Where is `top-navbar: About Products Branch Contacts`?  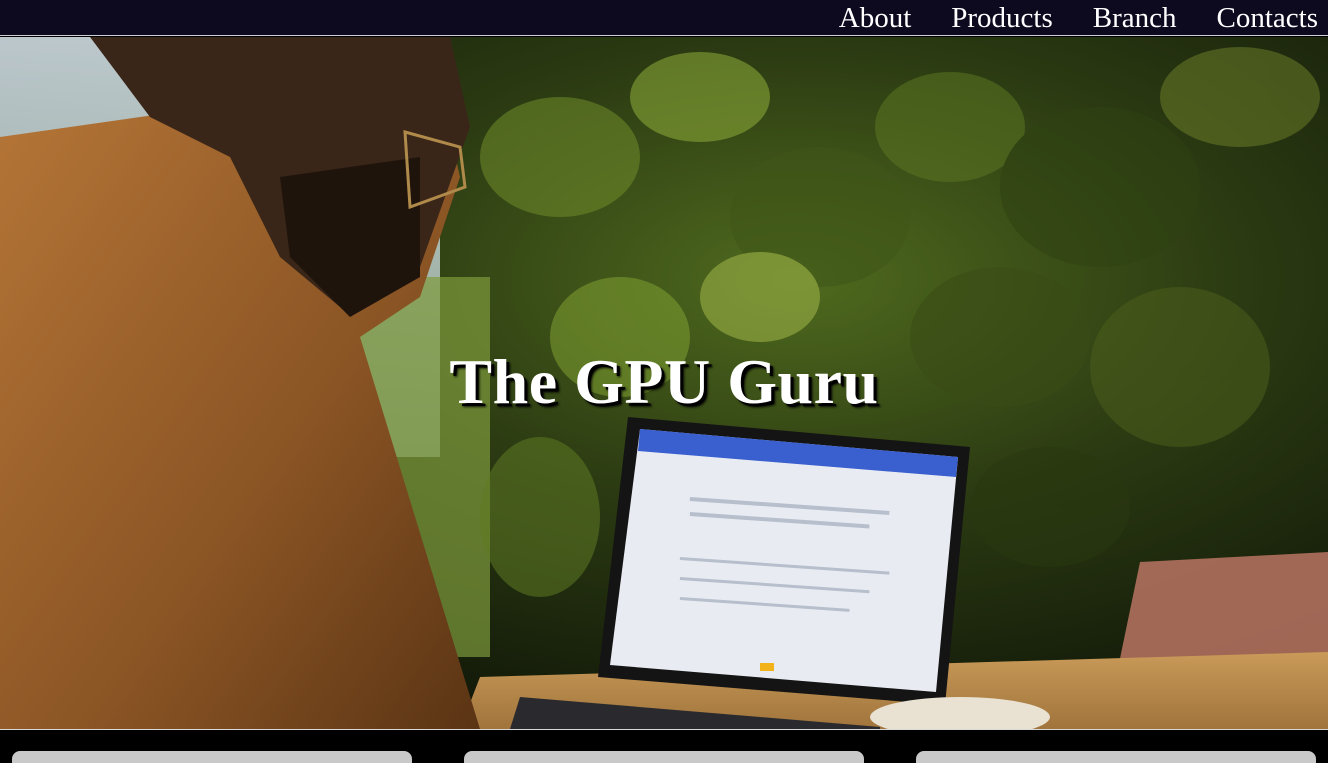
top-navbar: About Products Branch Contacts is located at coordinates (664, 18).